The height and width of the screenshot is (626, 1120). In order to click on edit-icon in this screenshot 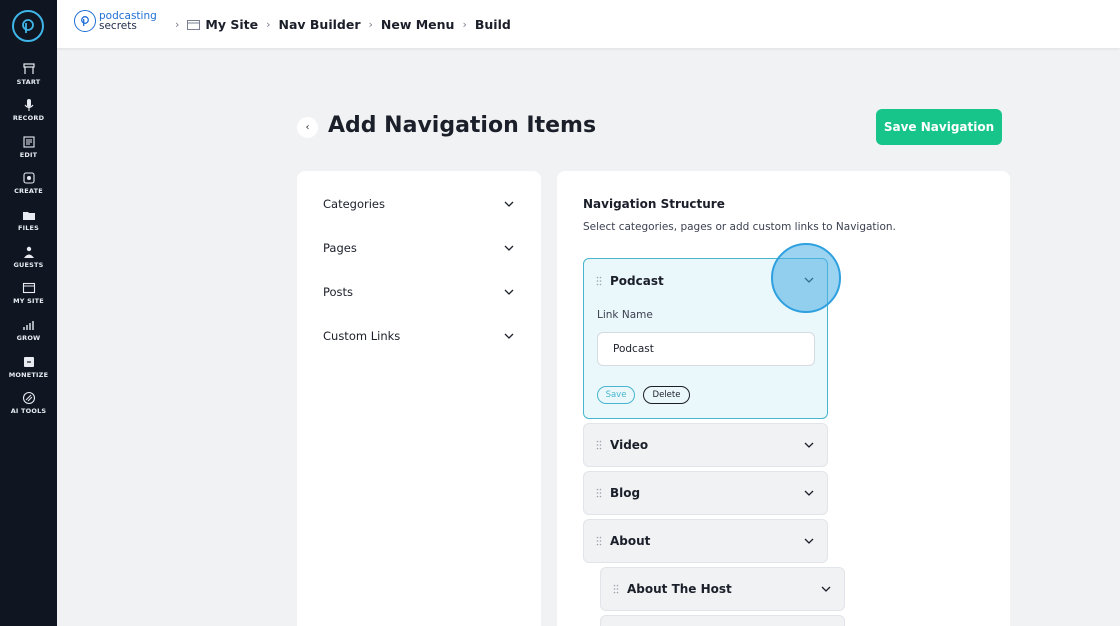, I will do `click(28, 142)`.